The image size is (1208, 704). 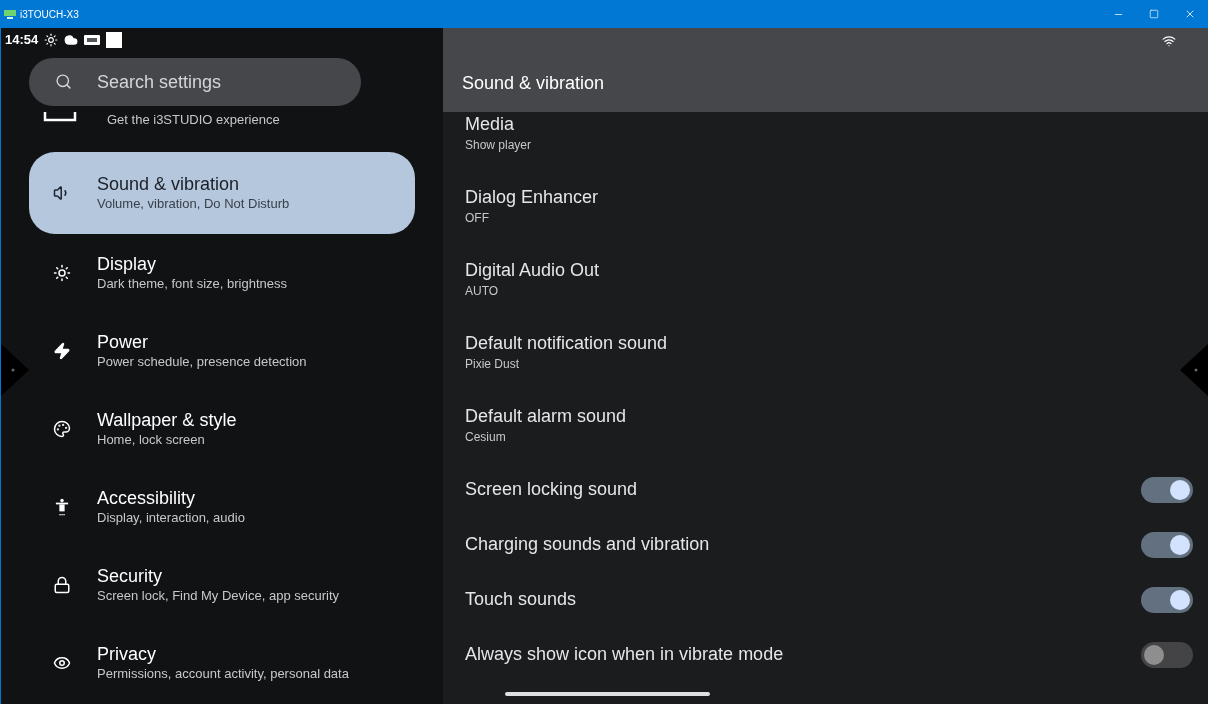 What do you see at coordinates (222, 273) in the screenshot?
I see `sidebar-item: Display Dark theme, font size, brightness` at bounding box center [222, 273].